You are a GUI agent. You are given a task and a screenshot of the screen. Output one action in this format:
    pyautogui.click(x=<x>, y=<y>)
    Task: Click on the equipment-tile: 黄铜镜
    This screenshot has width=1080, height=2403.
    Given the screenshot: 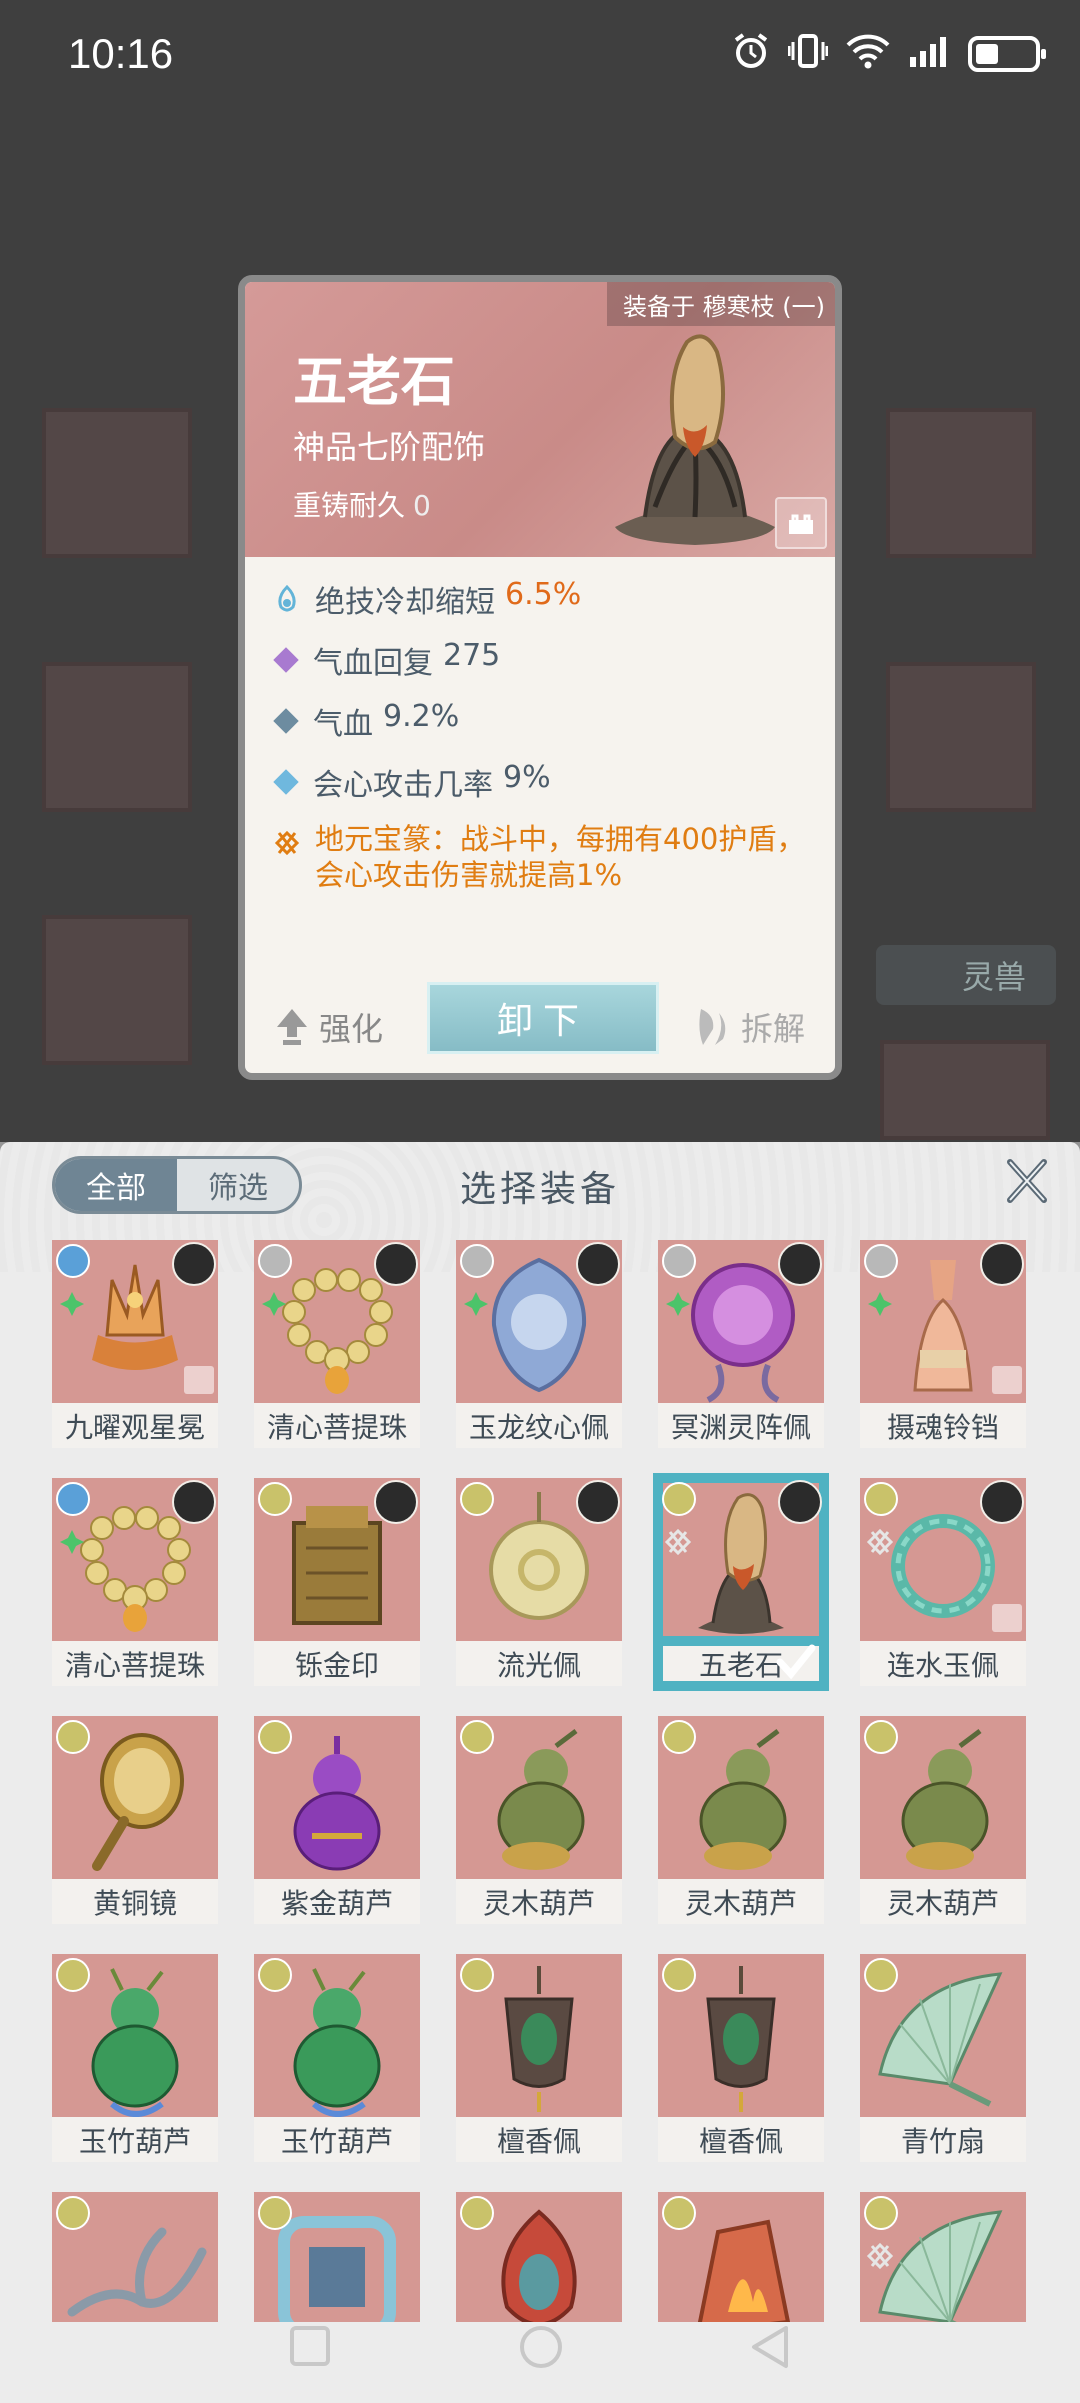 What is the action you would take?
    pyautogui.click(x=135, y=1820)
    